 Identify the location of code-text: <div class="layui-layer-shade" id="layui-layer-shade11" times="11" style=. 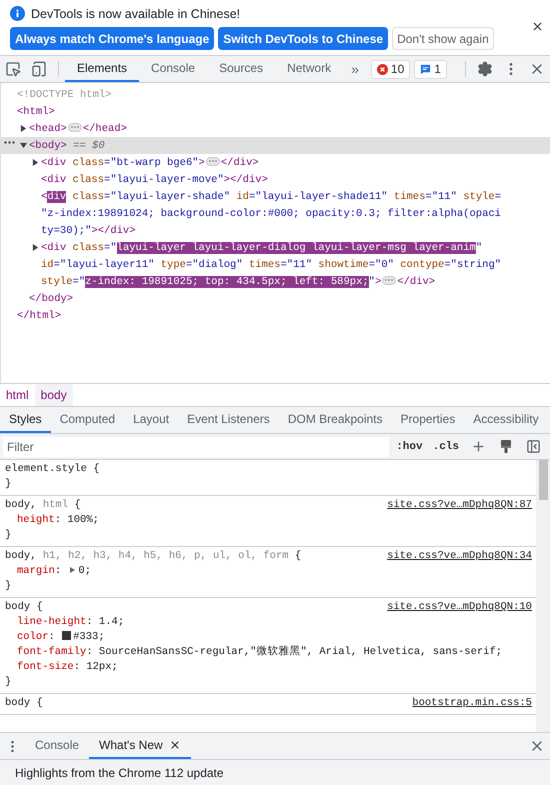
(271, 196).